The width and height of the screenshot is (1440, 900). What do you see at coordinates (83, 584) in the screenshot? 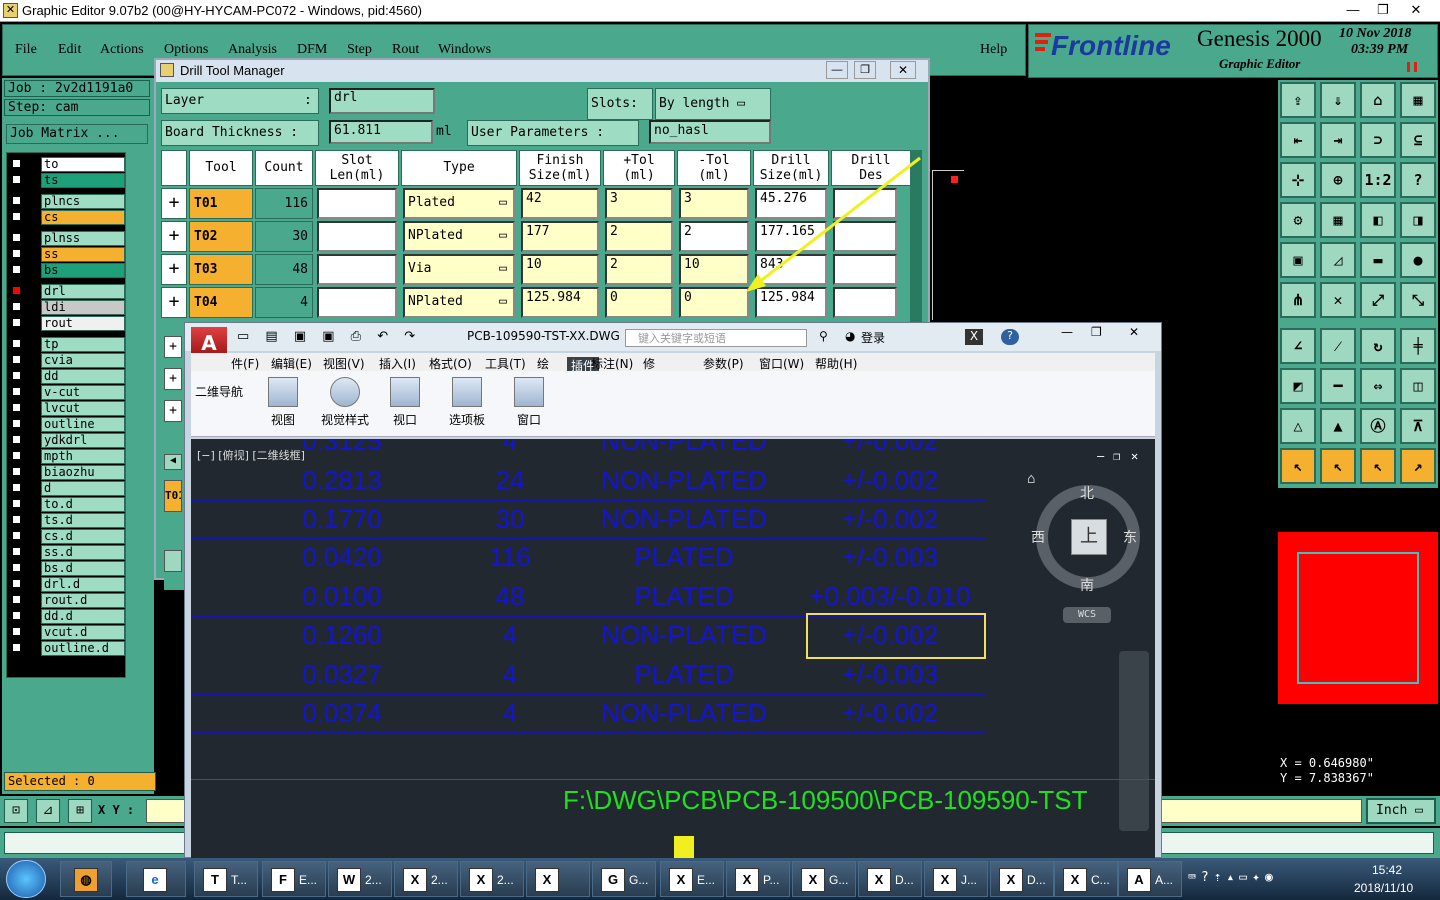
I see `layer-name: drl.d` at bounding box center [83, 584].